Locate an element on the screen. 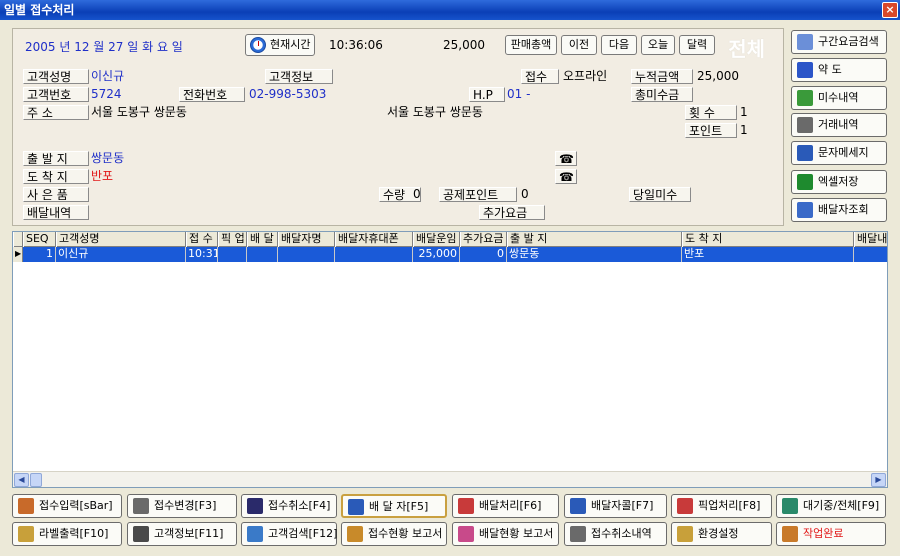 The height and width of the screenshot is (556, 900). bottom-button-label: 배달자콜[F7] is located at coordinates (622, 505).